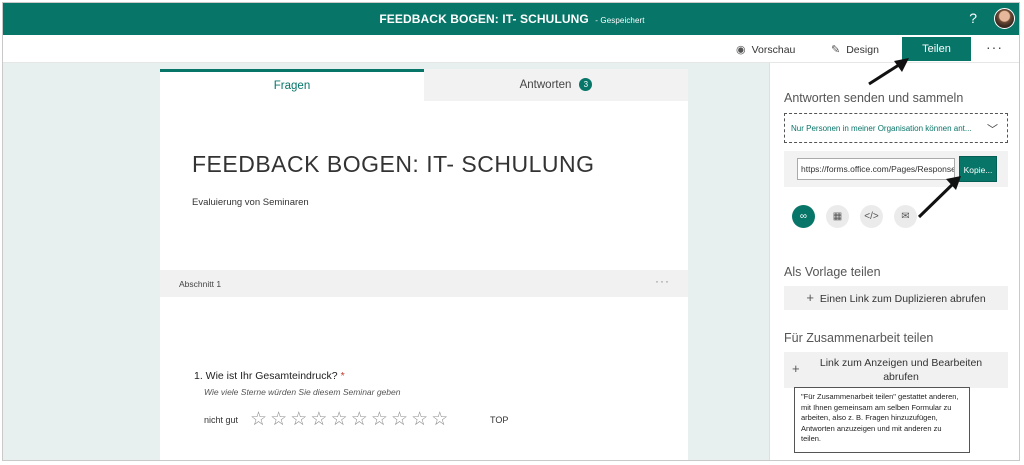 The image size is (1024, 465). Describe the element at coordinates (837, 216) in the screenshot. I see `qr-code-icon: ▦` at that location.